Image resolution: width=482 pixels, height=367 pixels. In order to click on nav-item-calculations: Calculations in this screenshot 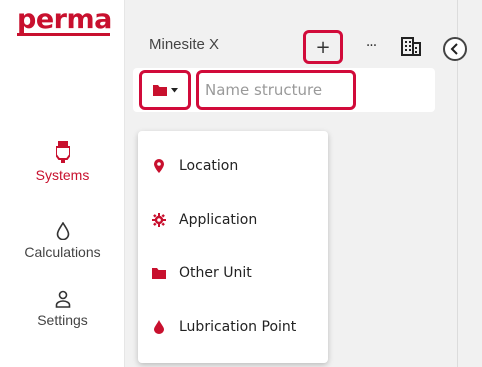, I will do `click(62, 241)`.